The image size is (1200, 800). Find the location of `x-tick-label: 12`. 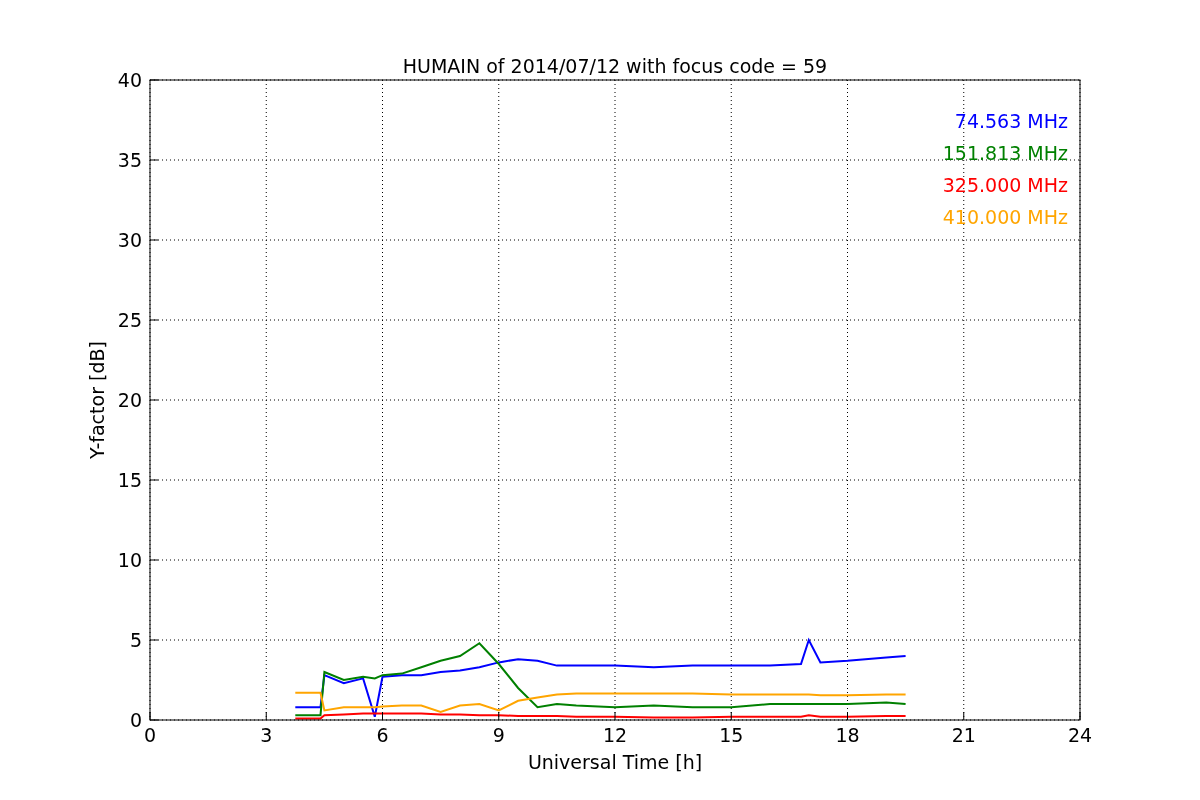

x-tick-label: 12 is located at coordinates (615, 735).